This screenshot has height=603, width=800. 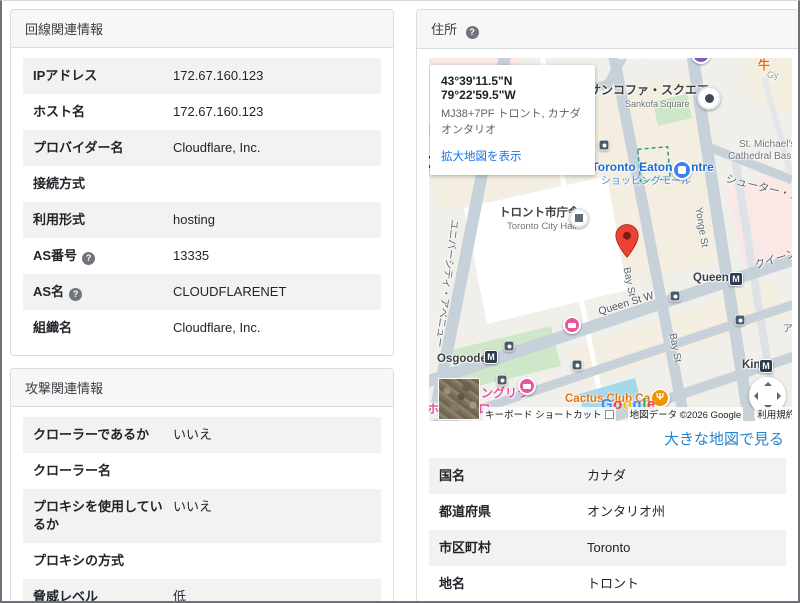 What do you see at coordinates (202, 516) in the screenshot?
I see `table-row: プロキシを使用しているか いいえ` at bounding box center [202, 516].